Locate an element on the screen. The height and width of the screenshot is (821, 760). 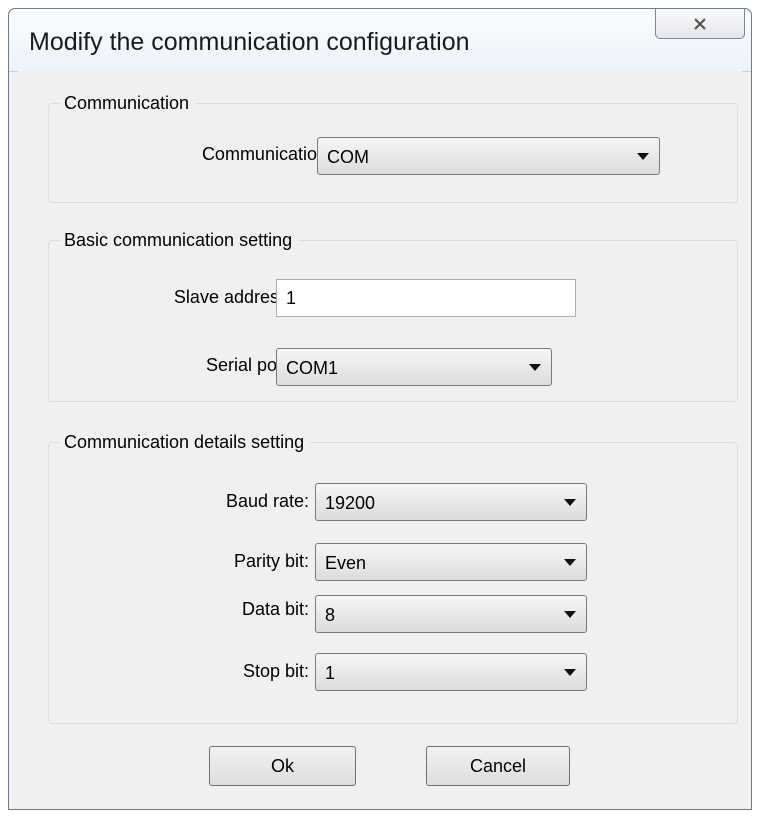
communication-label: Communication: is located at coordinates (266, 154).